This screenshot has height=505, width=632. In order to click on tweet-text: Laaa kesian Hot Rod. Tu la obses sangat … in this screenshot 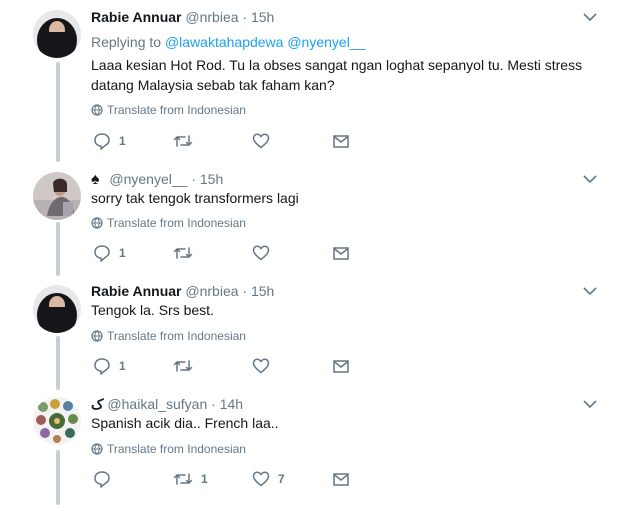, I will do `click(337, 75)`.